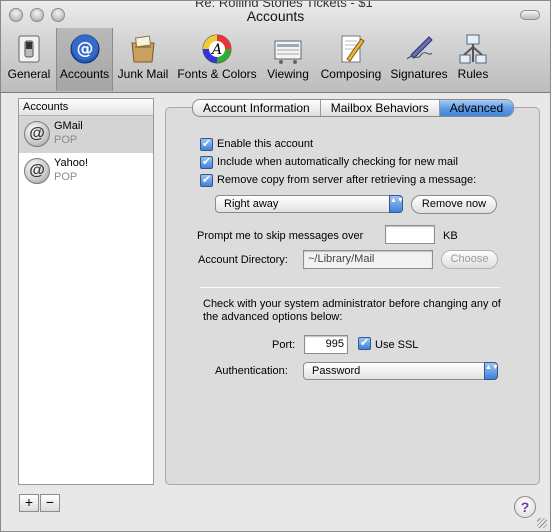 Image resolution: width=551 pixels, height=532 pixels. What do you see at coordinates (29, 74) in the screenshot?
I see `toolbar-label-general: General` at bounding box center [29, 74].